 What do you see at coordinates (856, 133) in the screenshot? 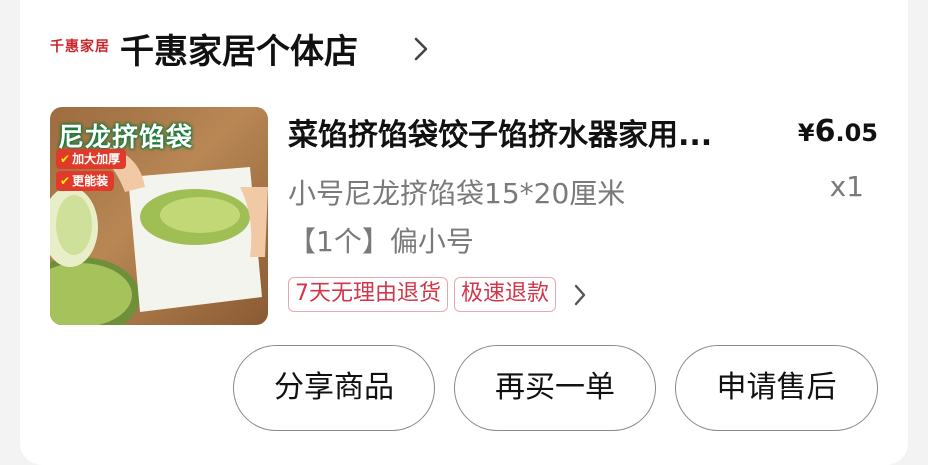
I see `price-decimal: .05` at bounding box center [856, 133].